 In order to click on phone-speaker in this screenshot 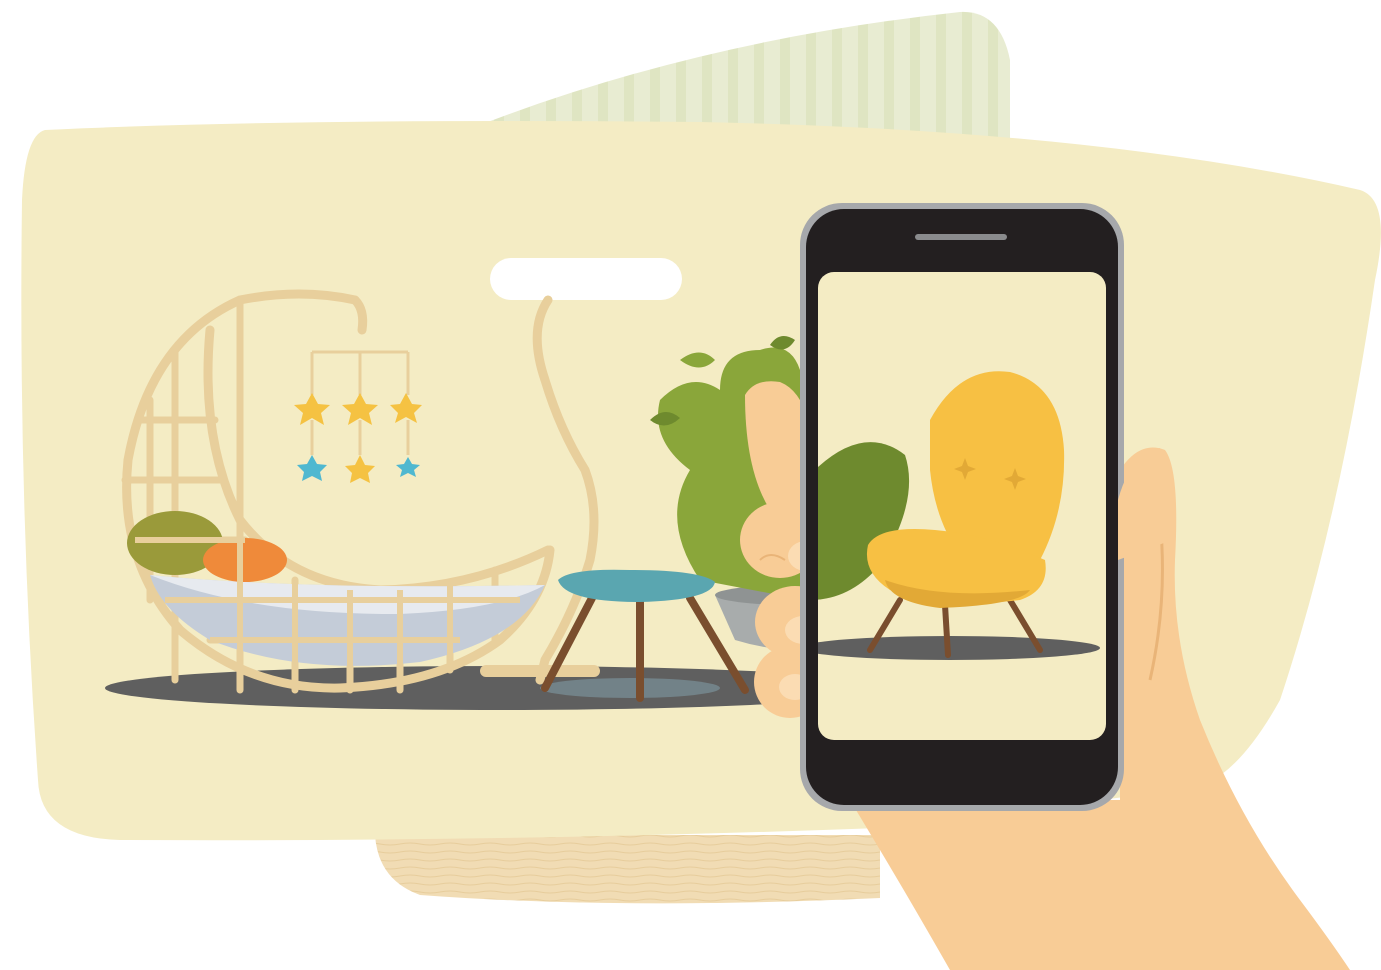, I will do `click(961, 237)`.